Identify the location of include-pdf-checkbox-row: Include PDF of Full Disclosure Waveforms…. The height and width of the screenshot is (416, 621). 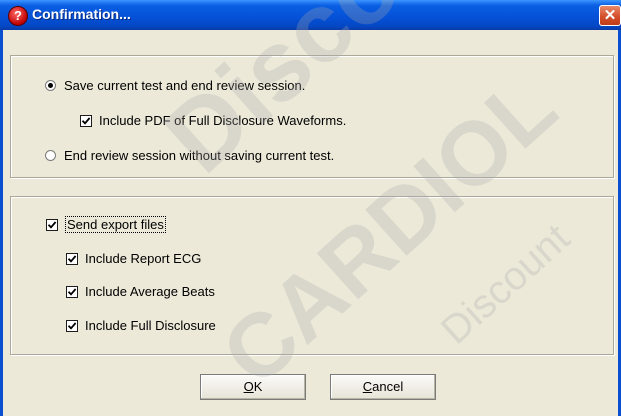
(213, 120).